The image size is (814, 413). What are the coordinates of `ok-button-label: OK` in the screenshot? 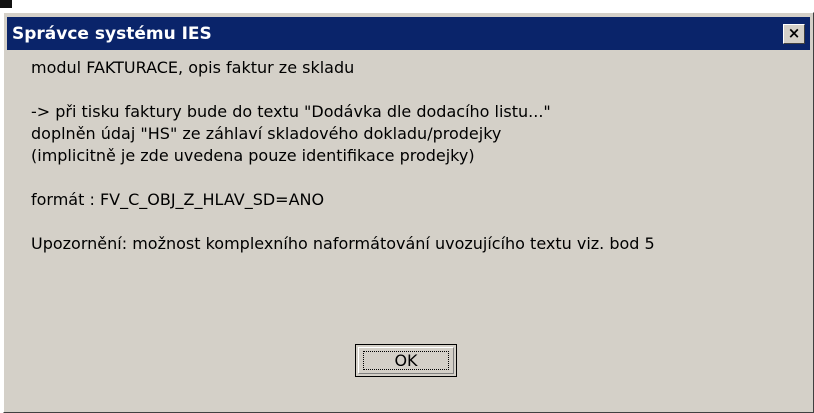 It's located at (406, 360).